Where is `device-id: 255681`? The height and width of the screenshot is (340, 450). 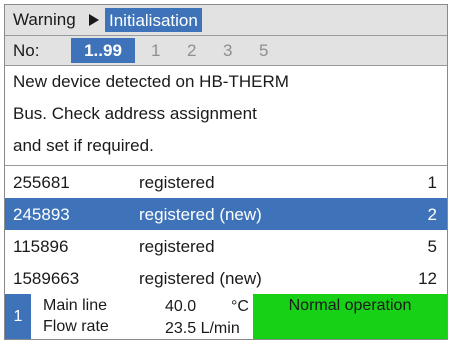
device-id: 255681 is located at coordinates (41, 182).